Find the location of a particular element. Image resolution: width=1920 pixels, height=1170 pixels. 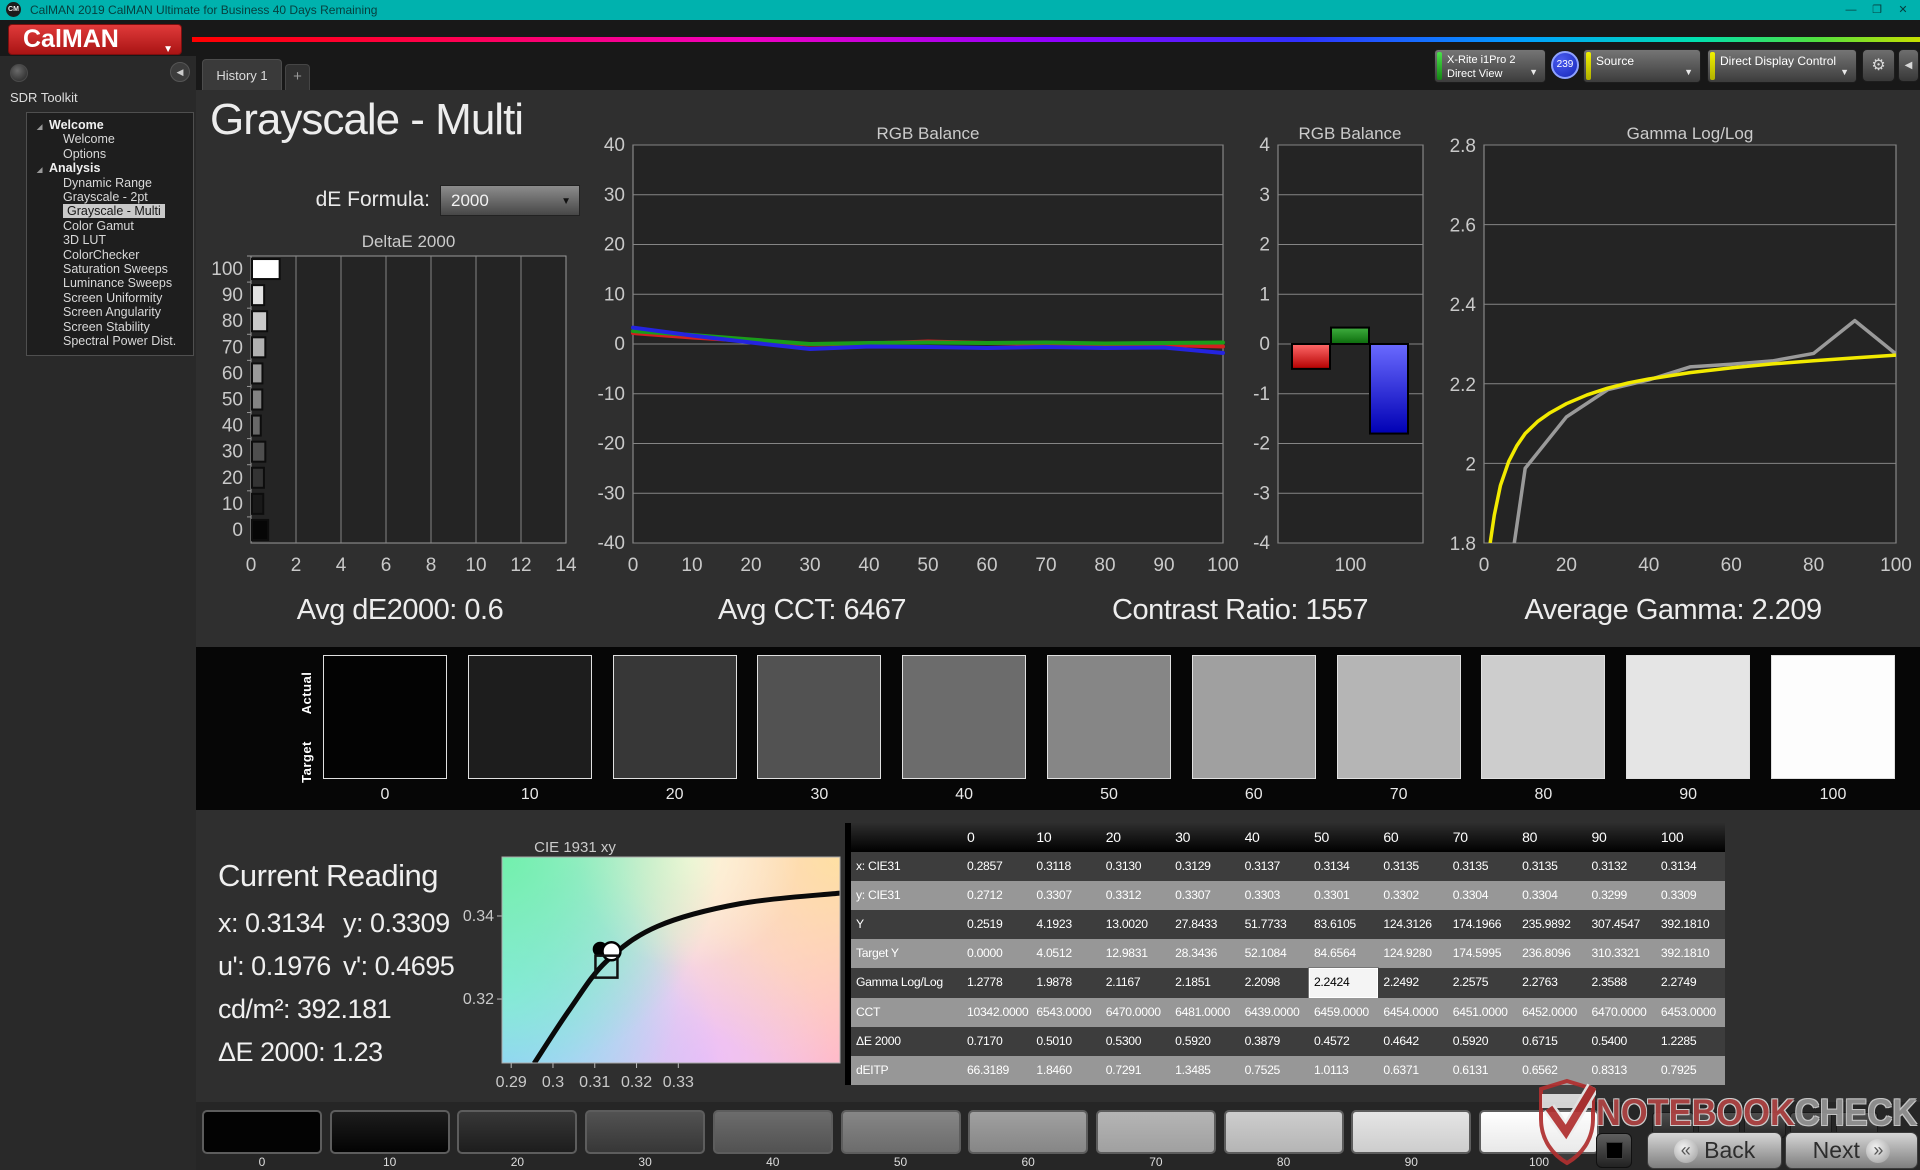

svg-text: 60 is located at coordinates (1731, 565).